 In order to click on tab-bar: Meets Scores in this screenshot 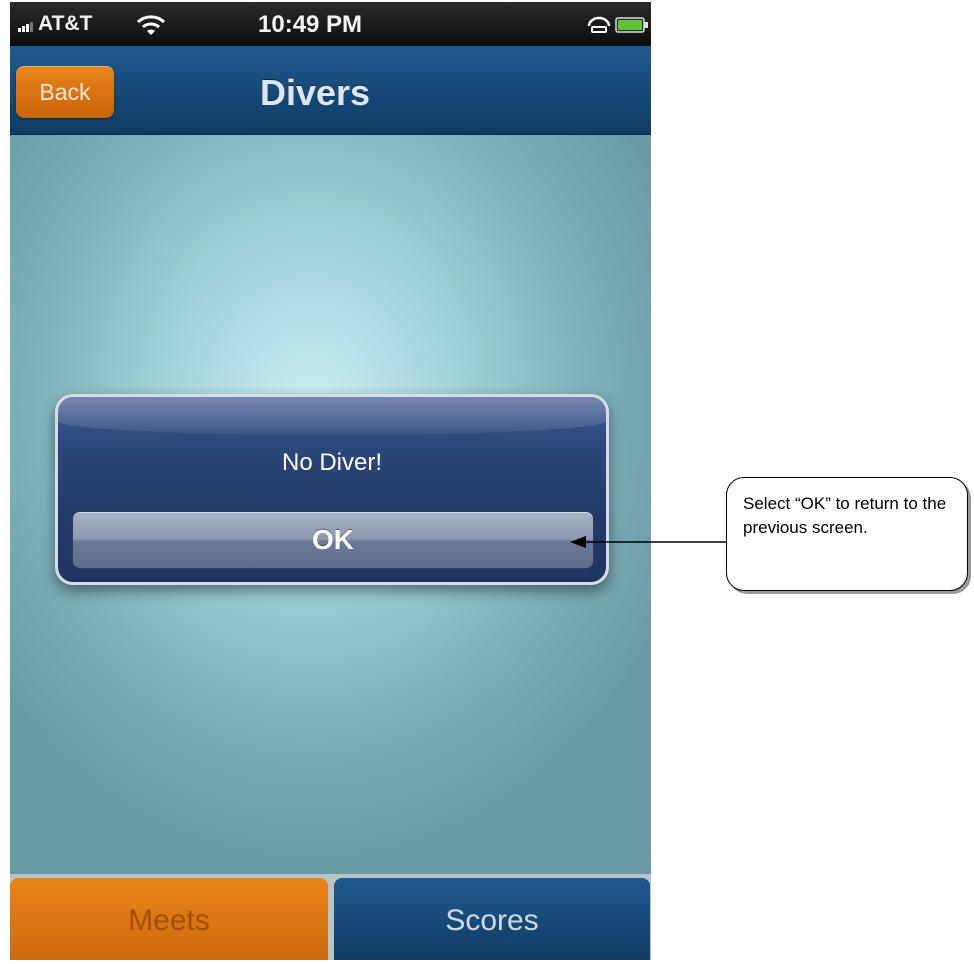, I will do `click(330, 917)`.